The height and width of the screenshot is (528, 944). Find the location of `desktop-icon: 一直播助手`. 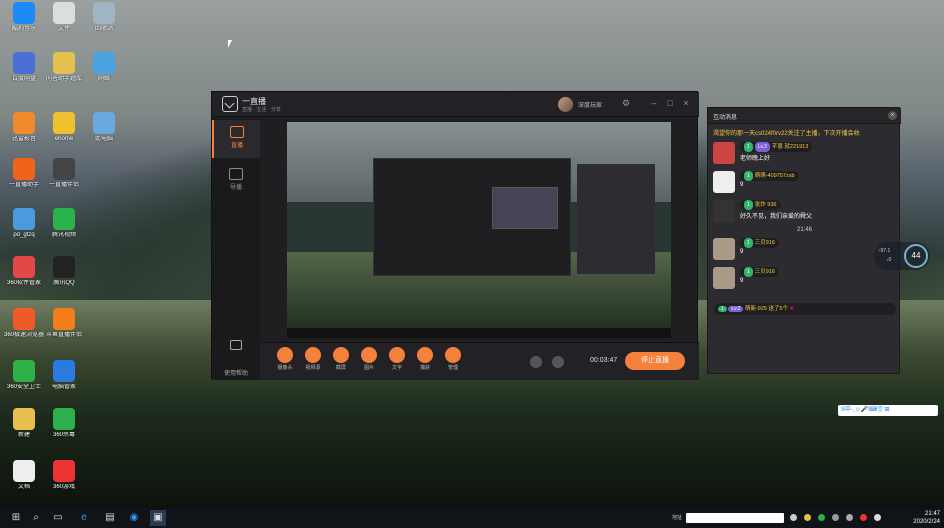

desktop-icon: 一直播助手 is located at coordinates (24, 173).